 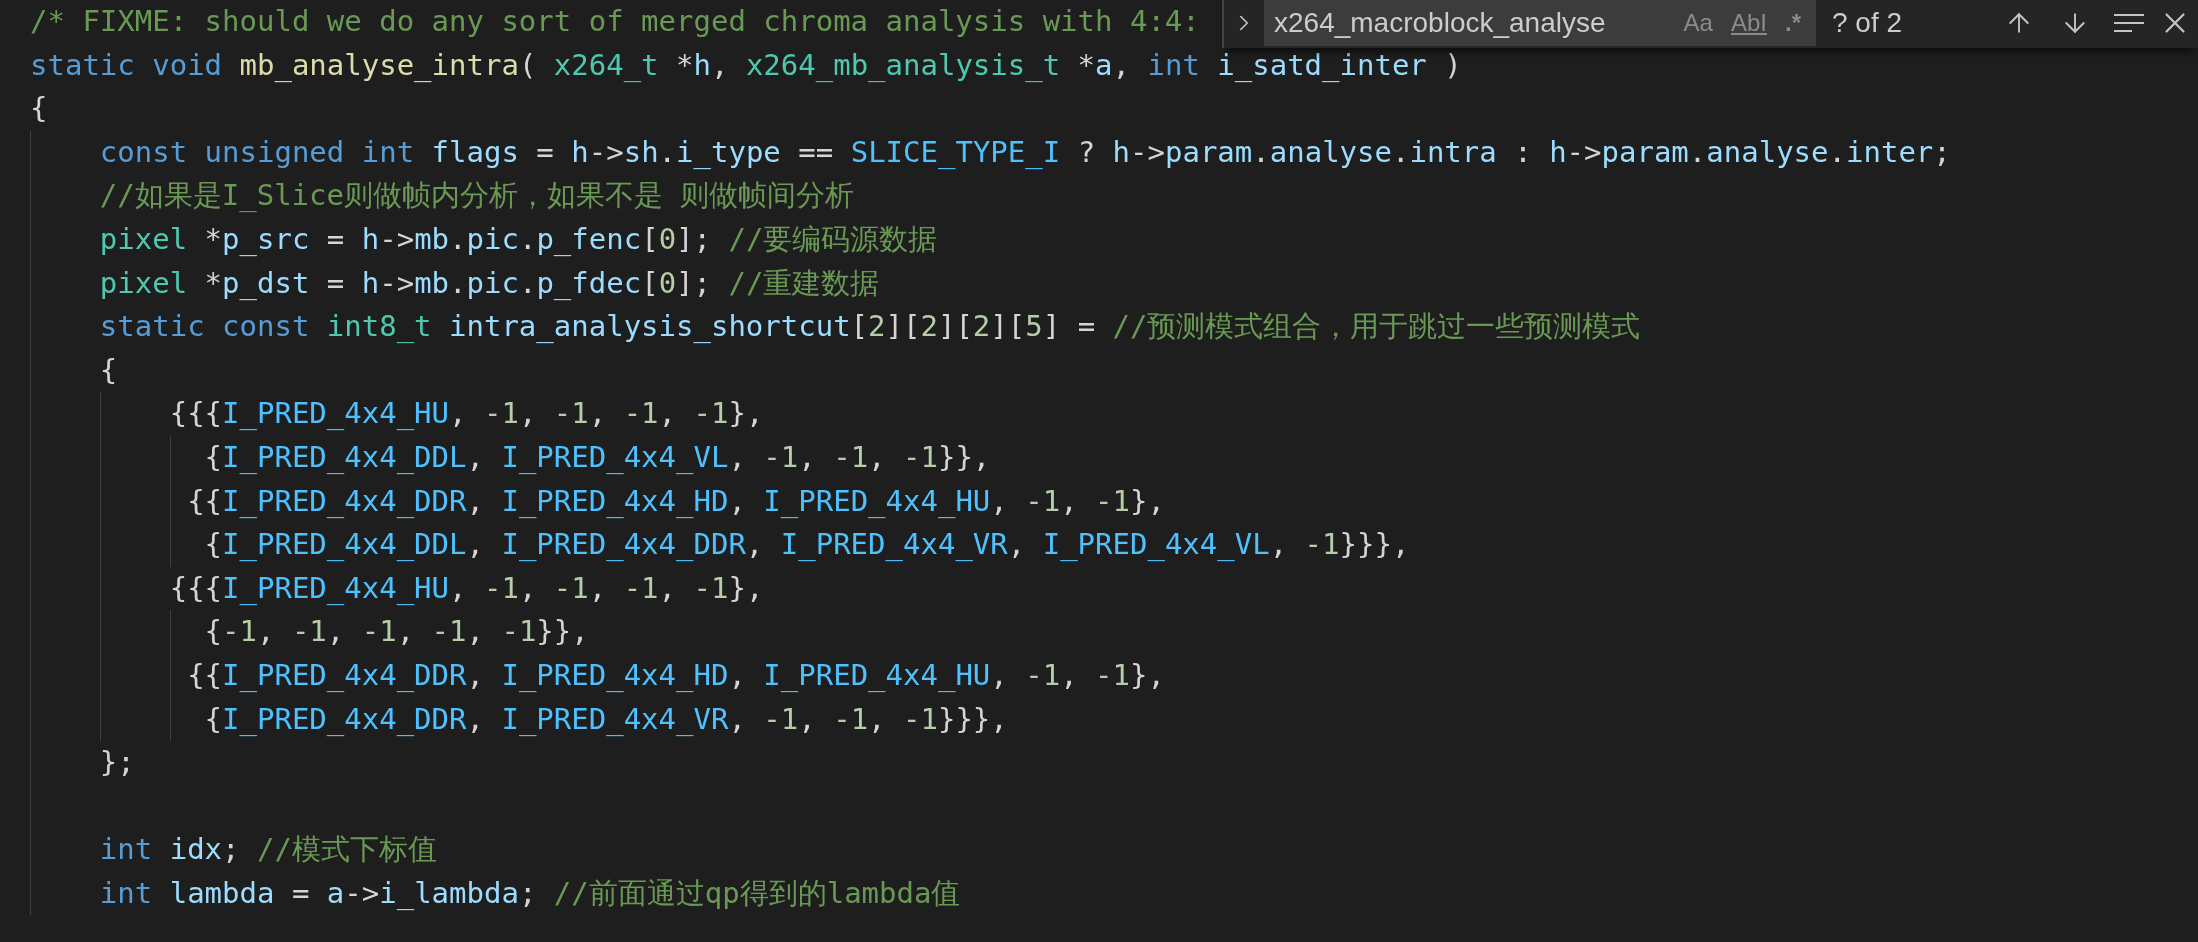 I want to click on whole-word-toggle: AbI, so click(x=1748, y=23).